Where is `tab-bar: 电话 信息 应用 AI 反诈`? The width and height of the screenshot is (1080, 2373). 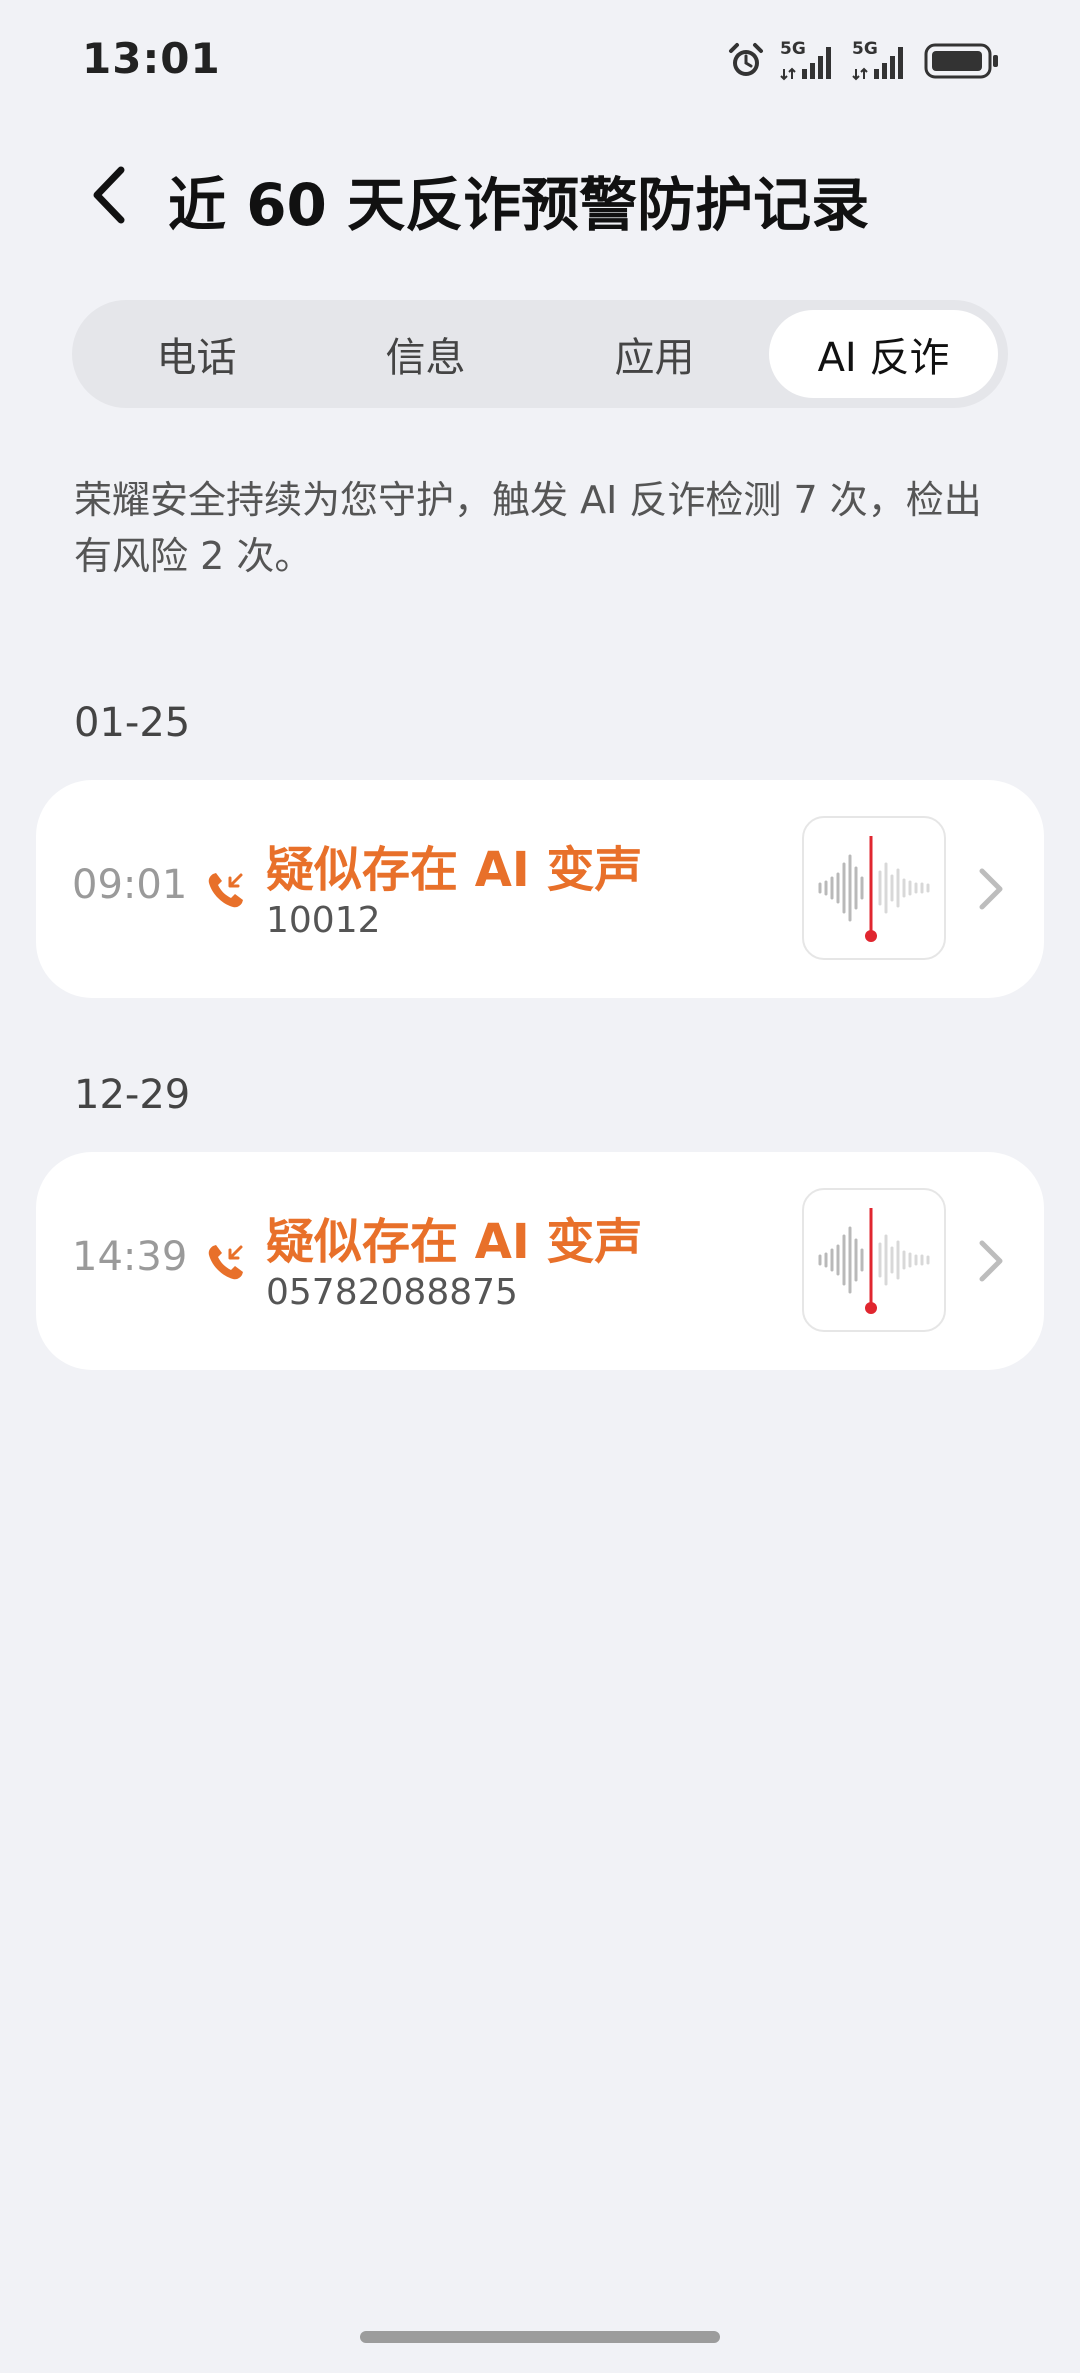
tab-bar: 电话 信息 应用 AI 反诈 is located at coordinates (540, 354).